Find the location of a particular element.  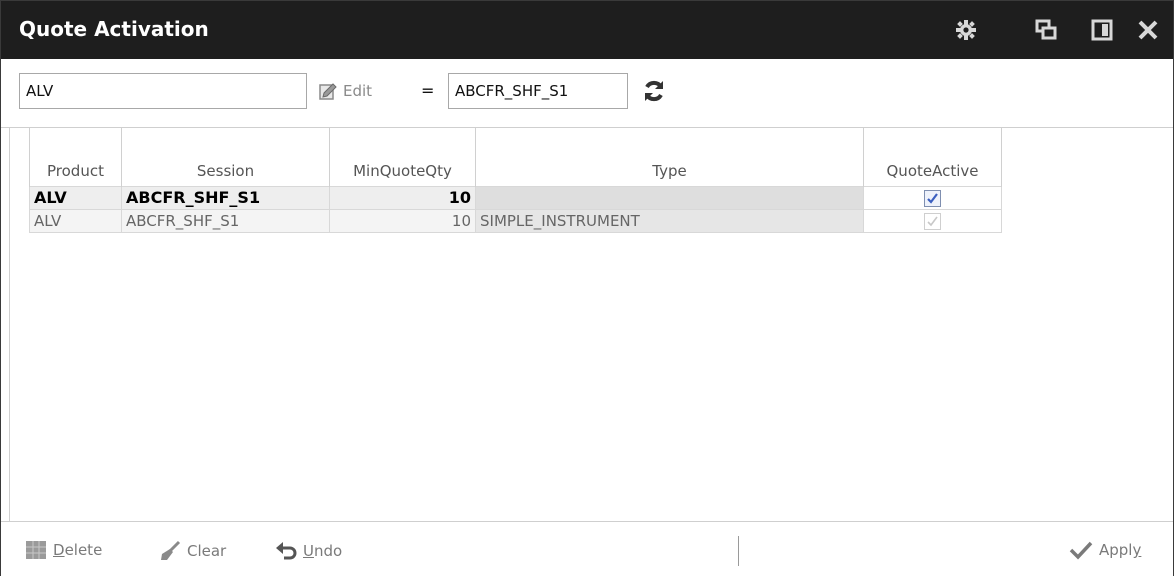

refresh-icon is located at coordinates (654, 91).